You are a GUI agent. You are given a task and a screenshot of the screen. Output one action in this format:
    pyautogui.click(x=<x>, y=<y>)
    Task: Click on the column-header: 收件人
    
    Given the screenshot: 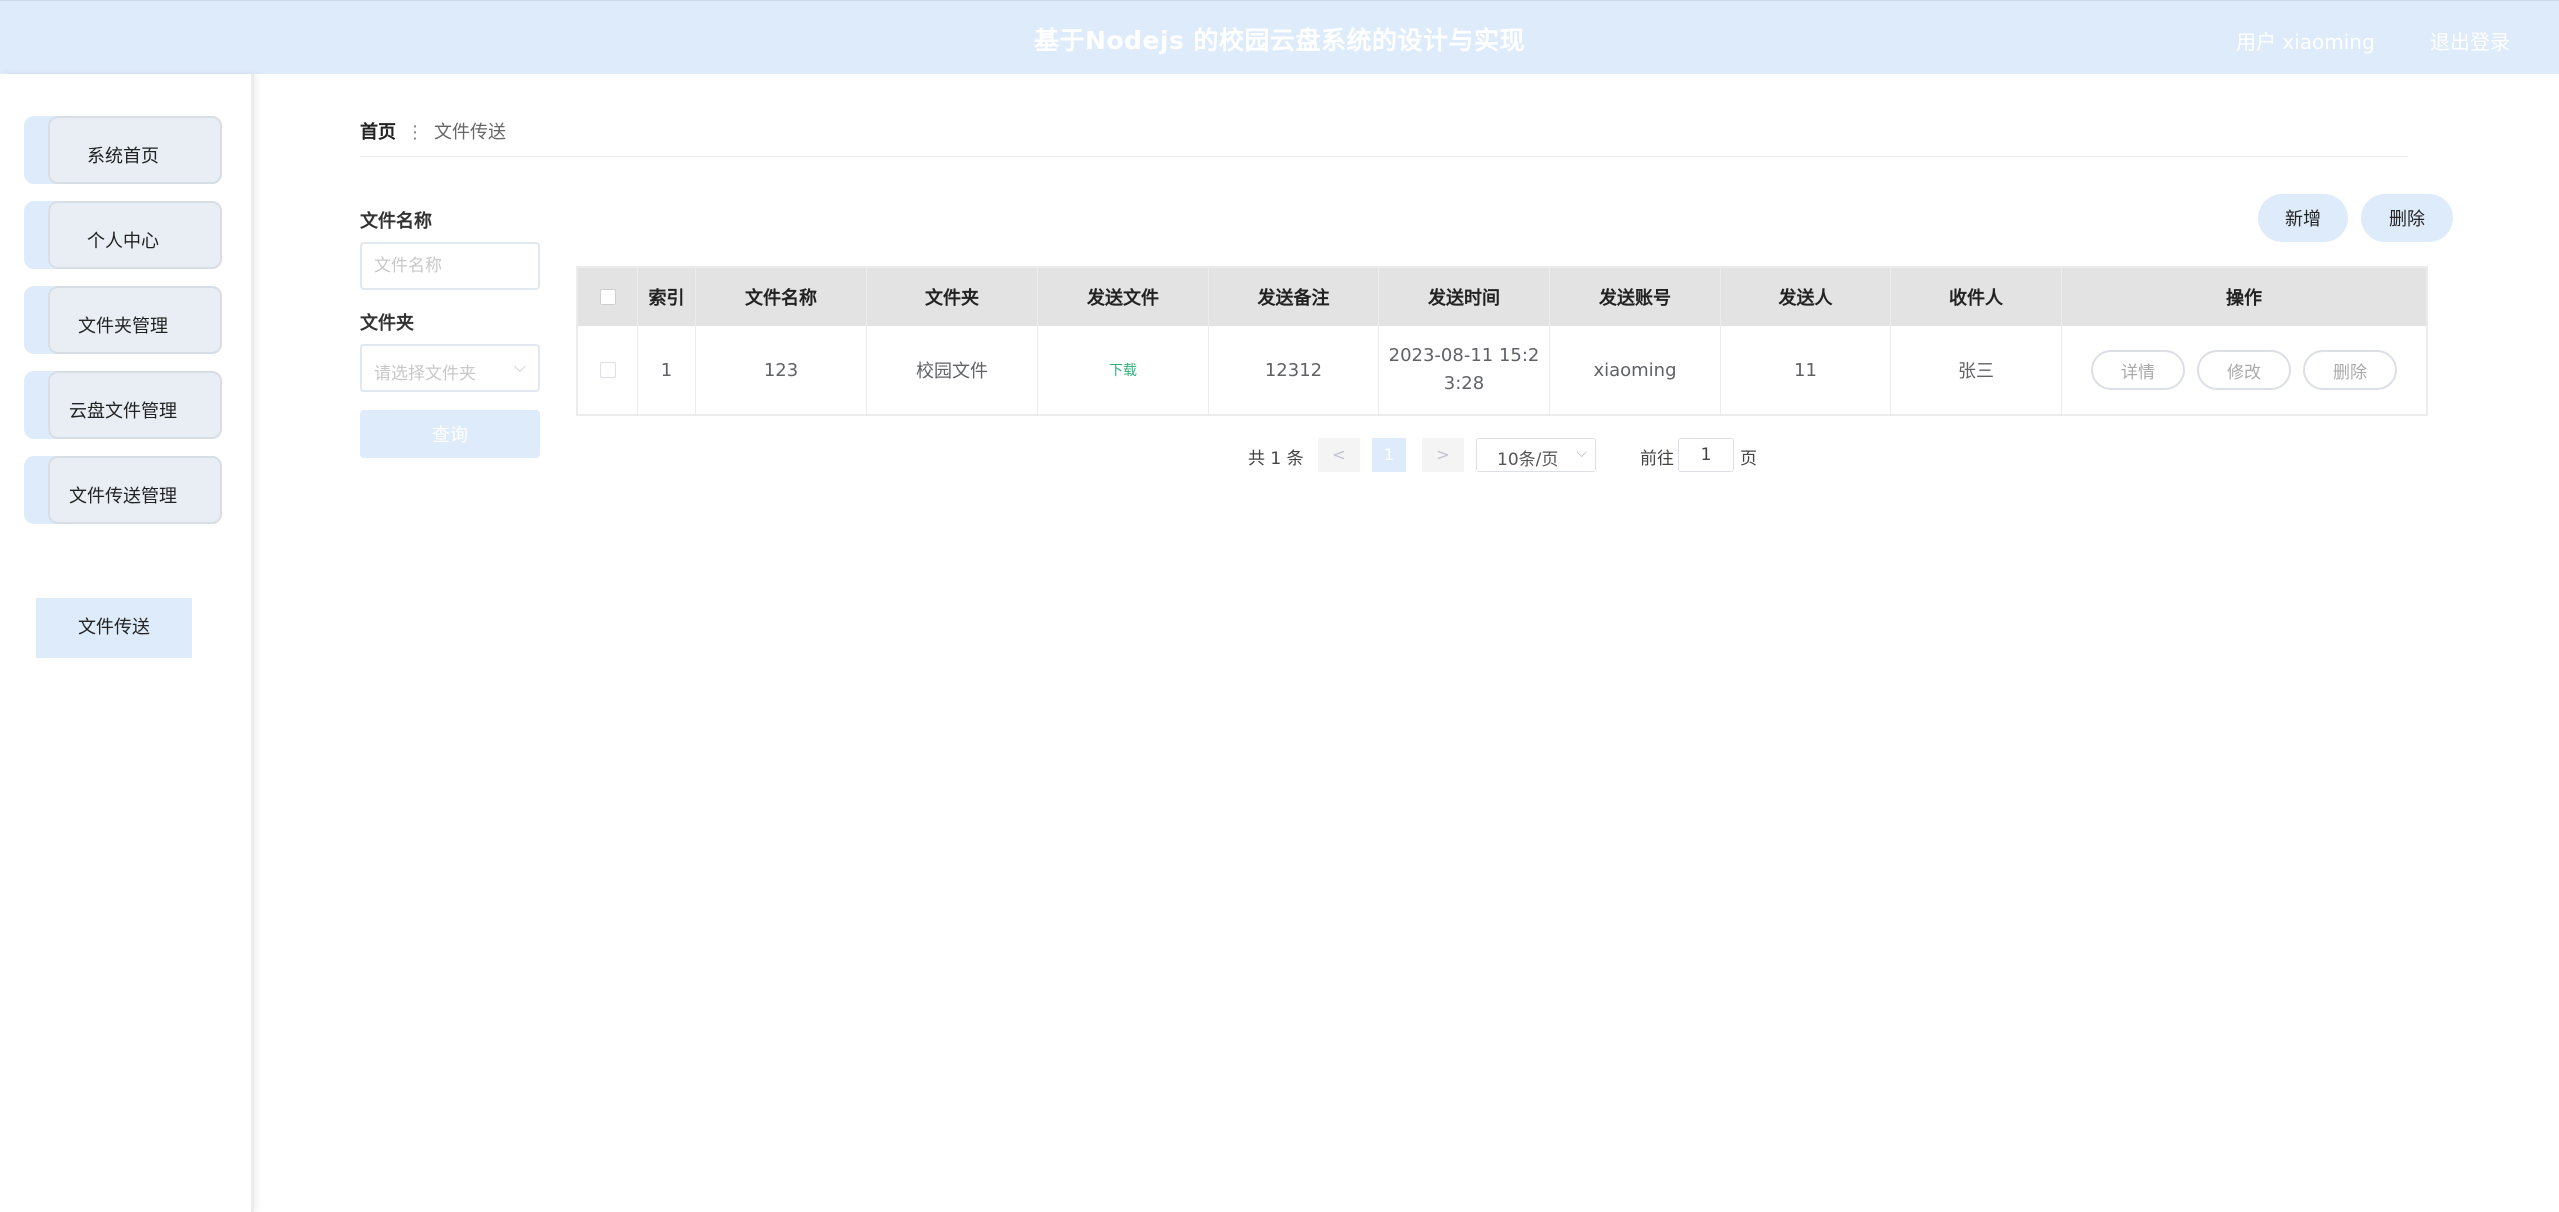 What is the action you would take?
    pyautogui.click(x=1976, y=297)
    